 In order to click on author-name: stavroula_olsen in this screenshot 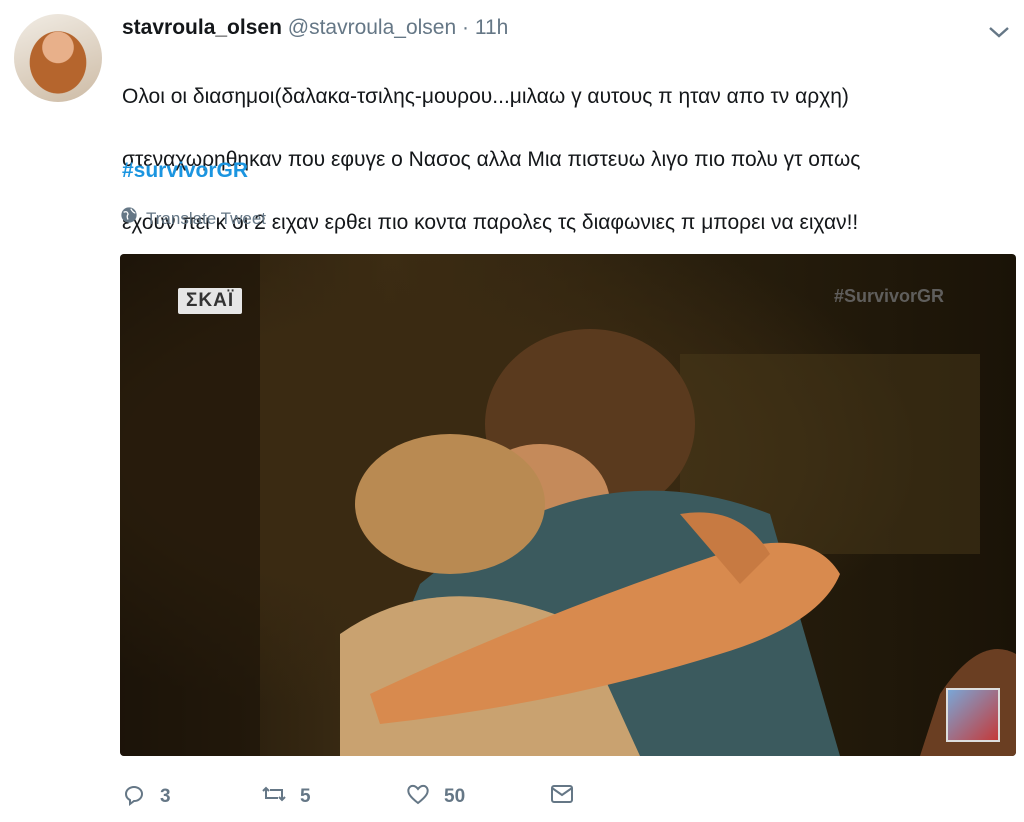, I will do `click(202, 27)`.